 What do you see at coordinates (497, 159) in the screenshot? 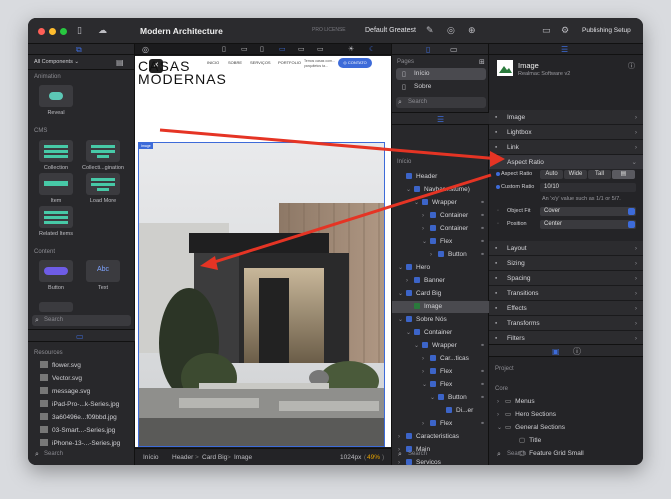
I see `arrowhead-aspect-ratio` at bounding box center [497, 159].